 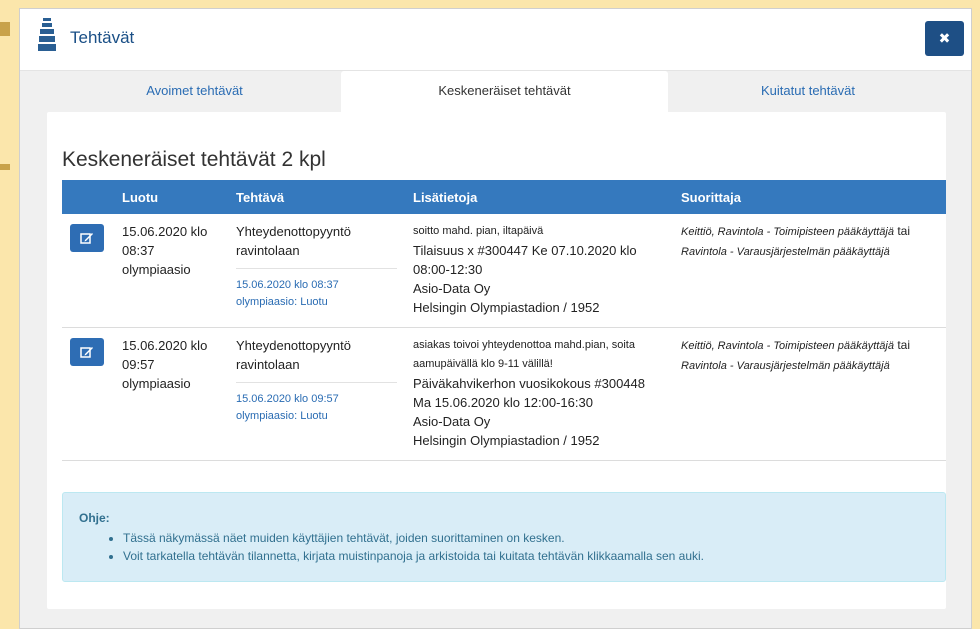 I want to click on task-meta-date: 15.06.2020 klo 09:57, so click(x=287, y=399).